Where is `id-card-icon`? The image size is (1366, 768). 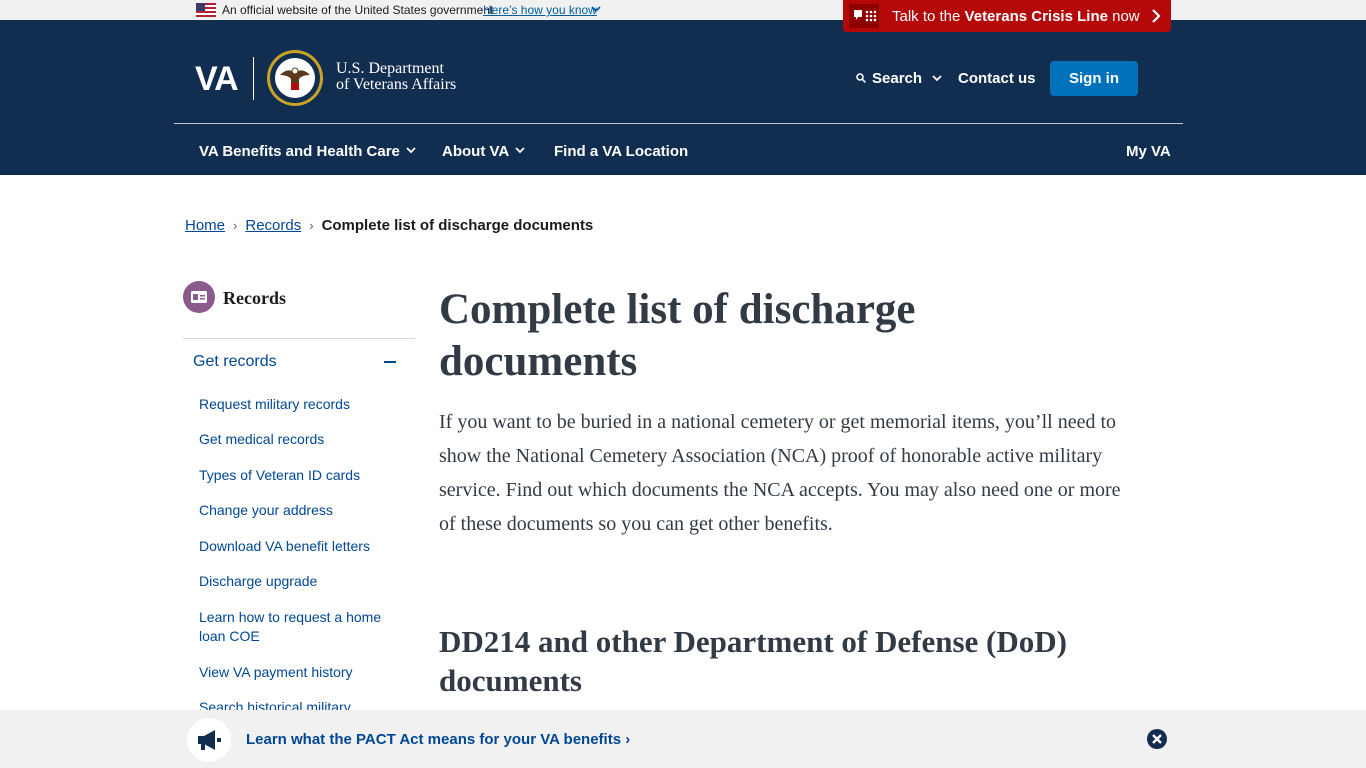
id-card-icon is located at coordinates (199, 297).